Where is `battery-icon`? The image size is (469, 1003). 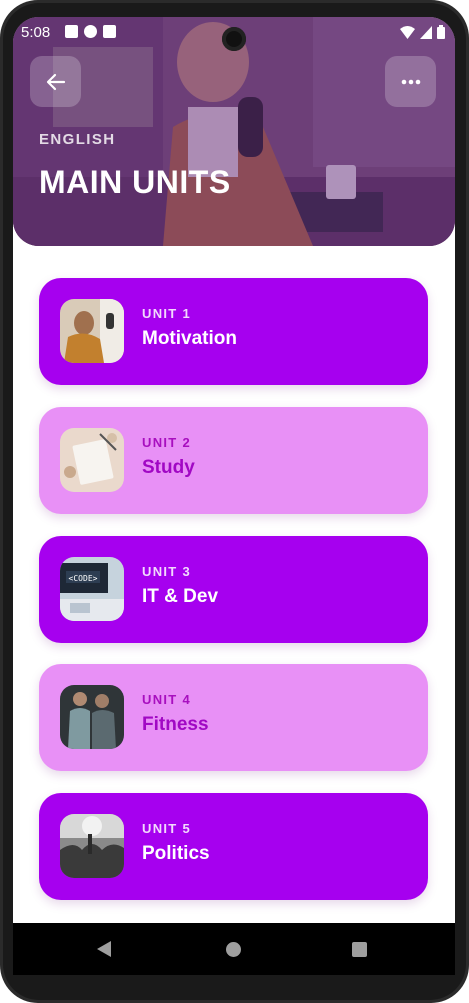
battery-icon is located at coordinates (441, 32).